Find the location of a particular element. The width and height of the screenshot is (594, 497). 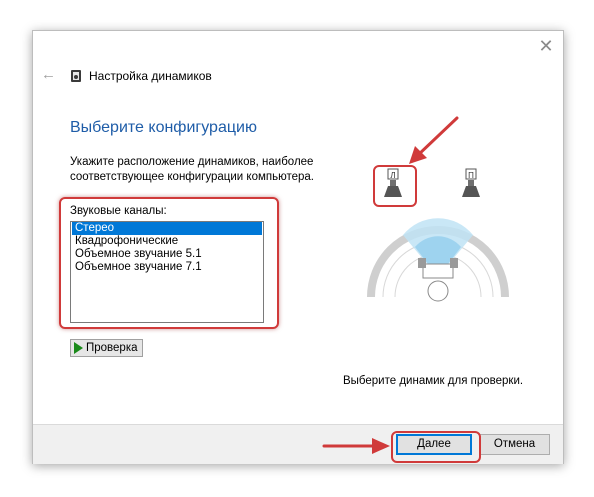

test-button-label: Проверка is located at coordinates (112, 348).